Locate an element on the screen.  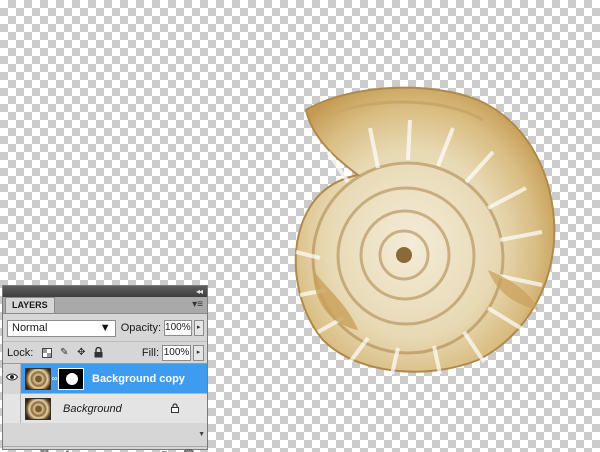
blend-mode-select: Normal ▼ is located at coordinates (61, 328).